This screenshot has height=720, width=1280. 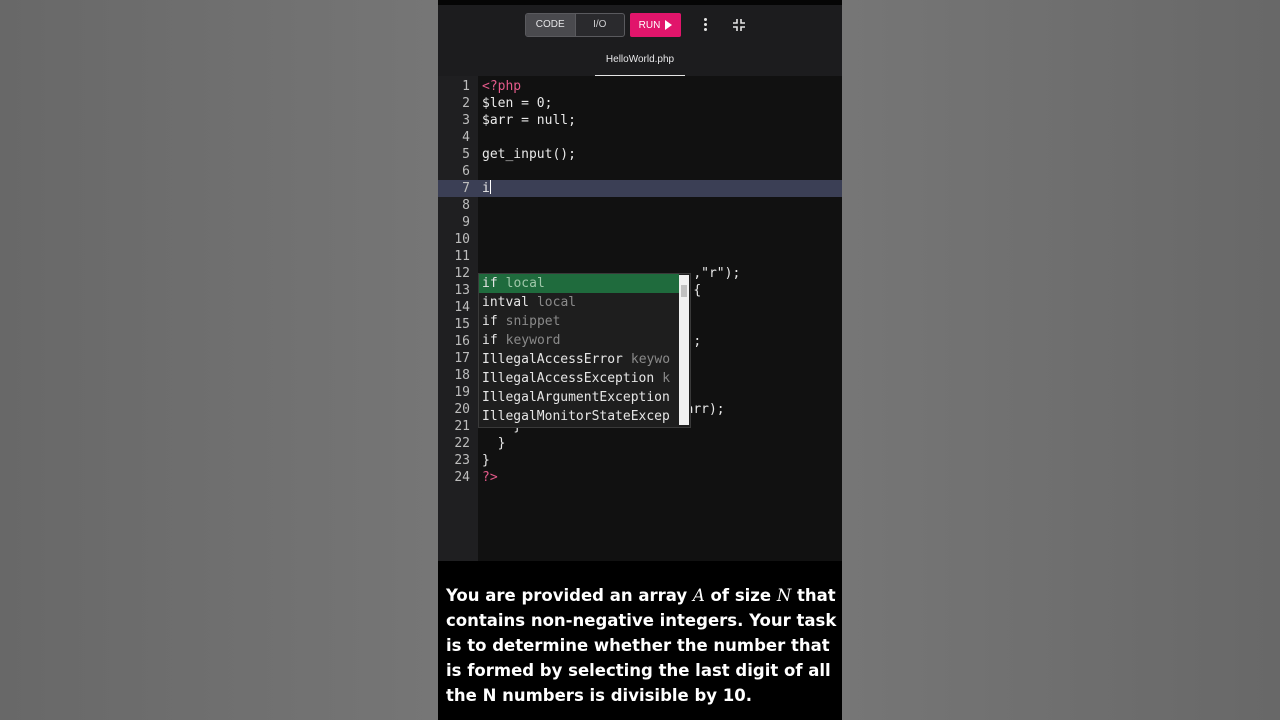 What do you see at coordinates (462, 477) in the screenshot?
I see `line-number: 24` at bounding box center [462, 477].